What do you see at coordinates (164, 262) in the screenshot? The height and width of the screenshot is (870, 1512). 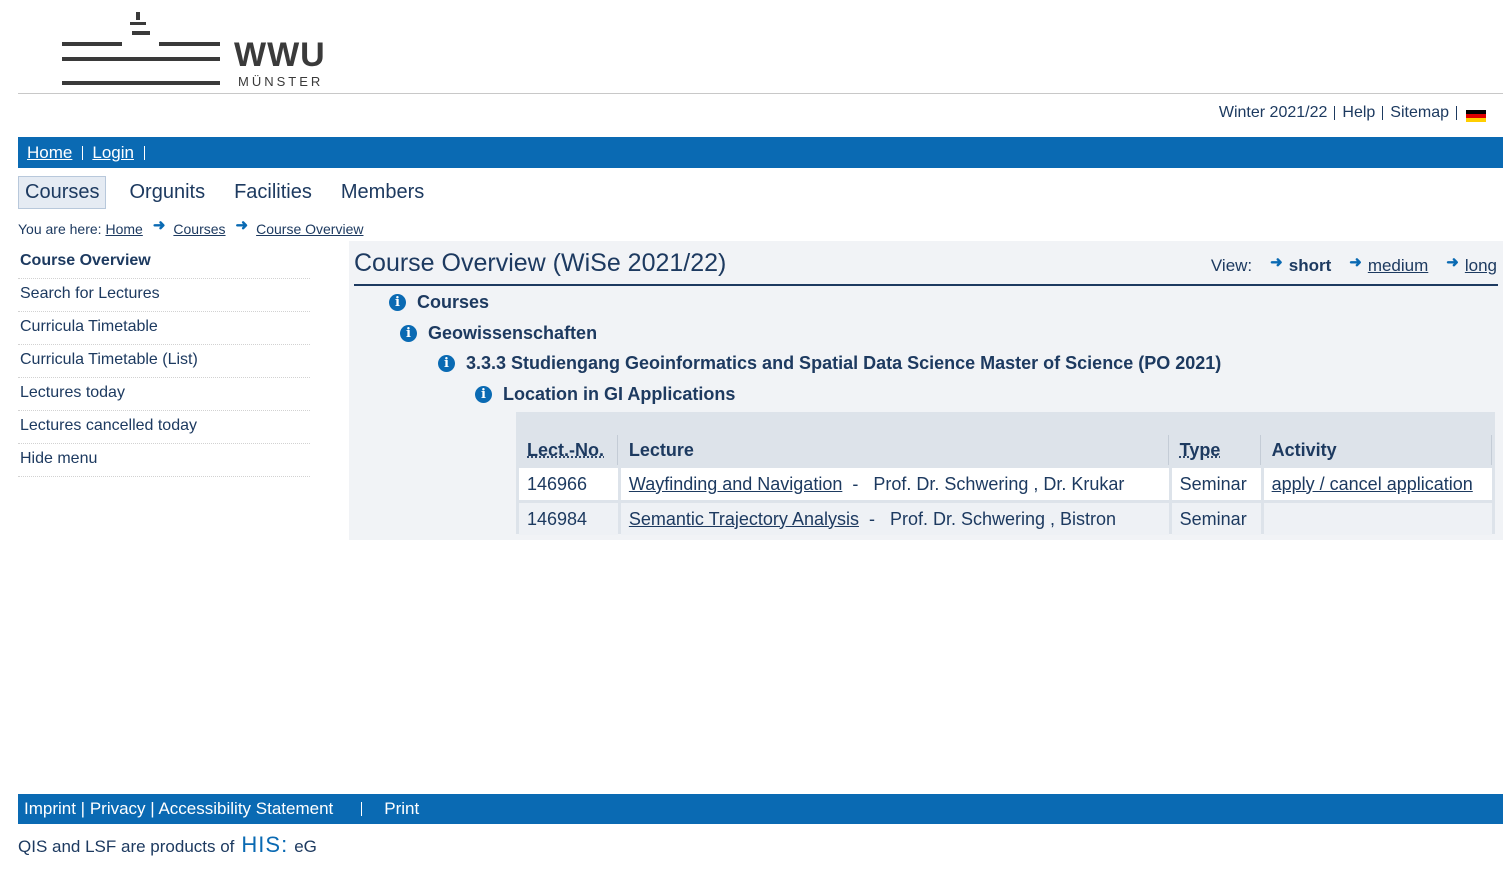 I see `menu-item-course-overview: Course Overview` at bounding box center [164, 262].